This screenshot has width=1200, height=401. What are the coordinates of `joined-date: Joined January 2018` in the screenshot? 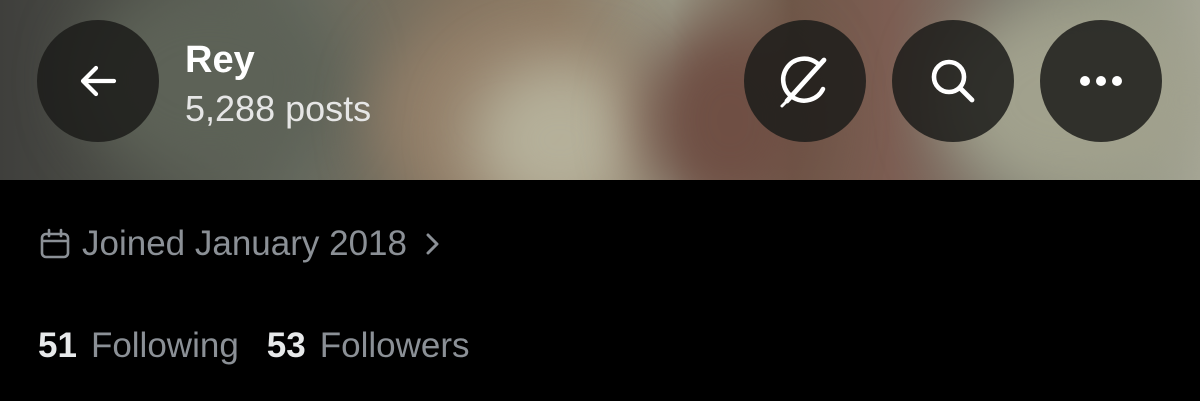 It's located at (244, 243).